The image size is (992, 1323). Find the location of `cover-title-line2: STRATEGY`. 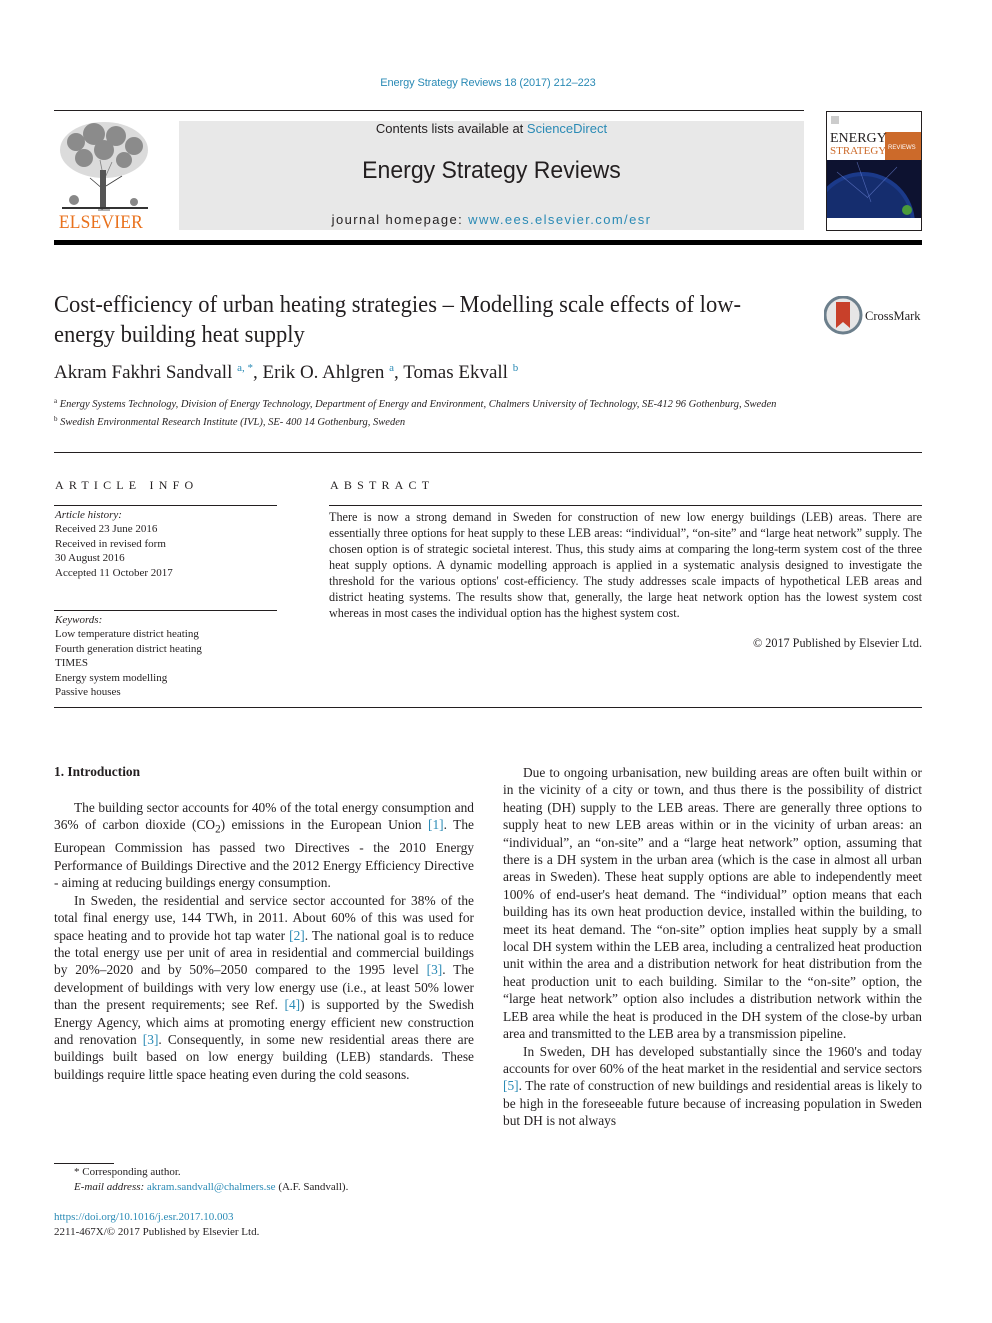

cover-title-line2: STRATEGY is located at coordinates (858, 151).